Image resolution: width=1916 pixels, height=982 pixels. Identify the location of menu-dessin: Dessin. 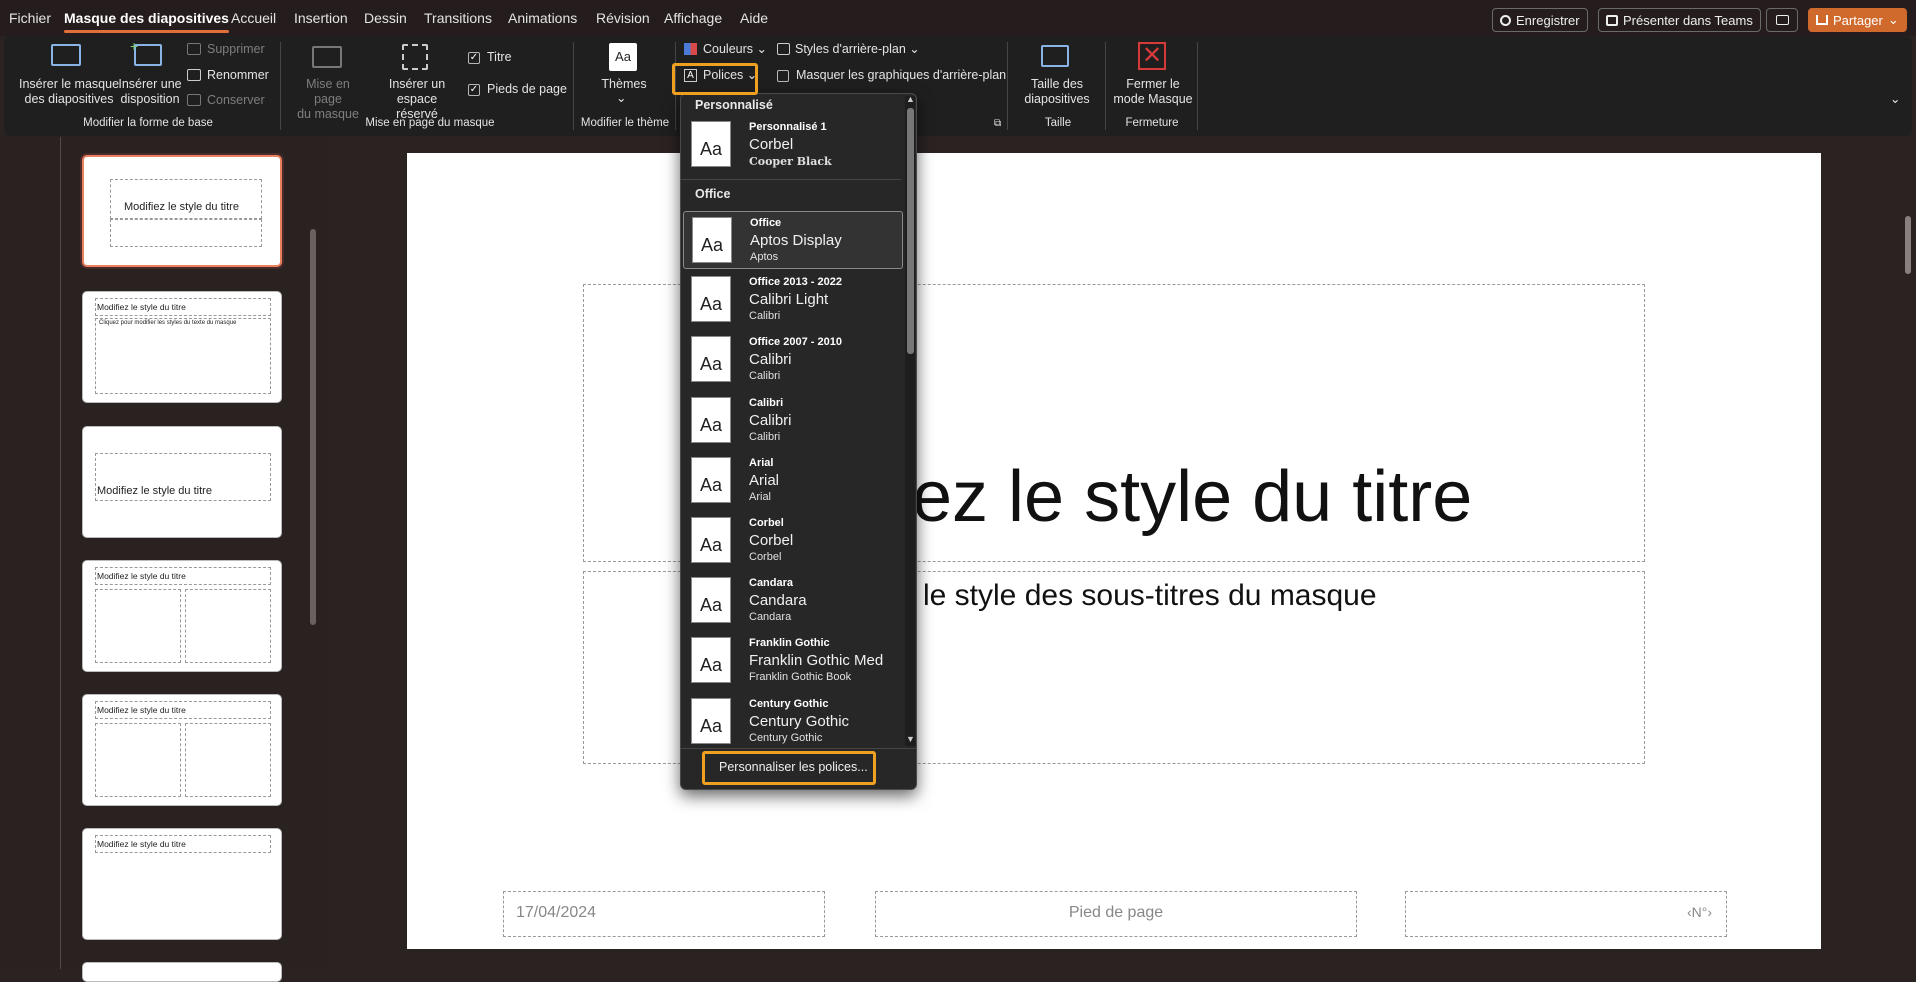
(385, 18).